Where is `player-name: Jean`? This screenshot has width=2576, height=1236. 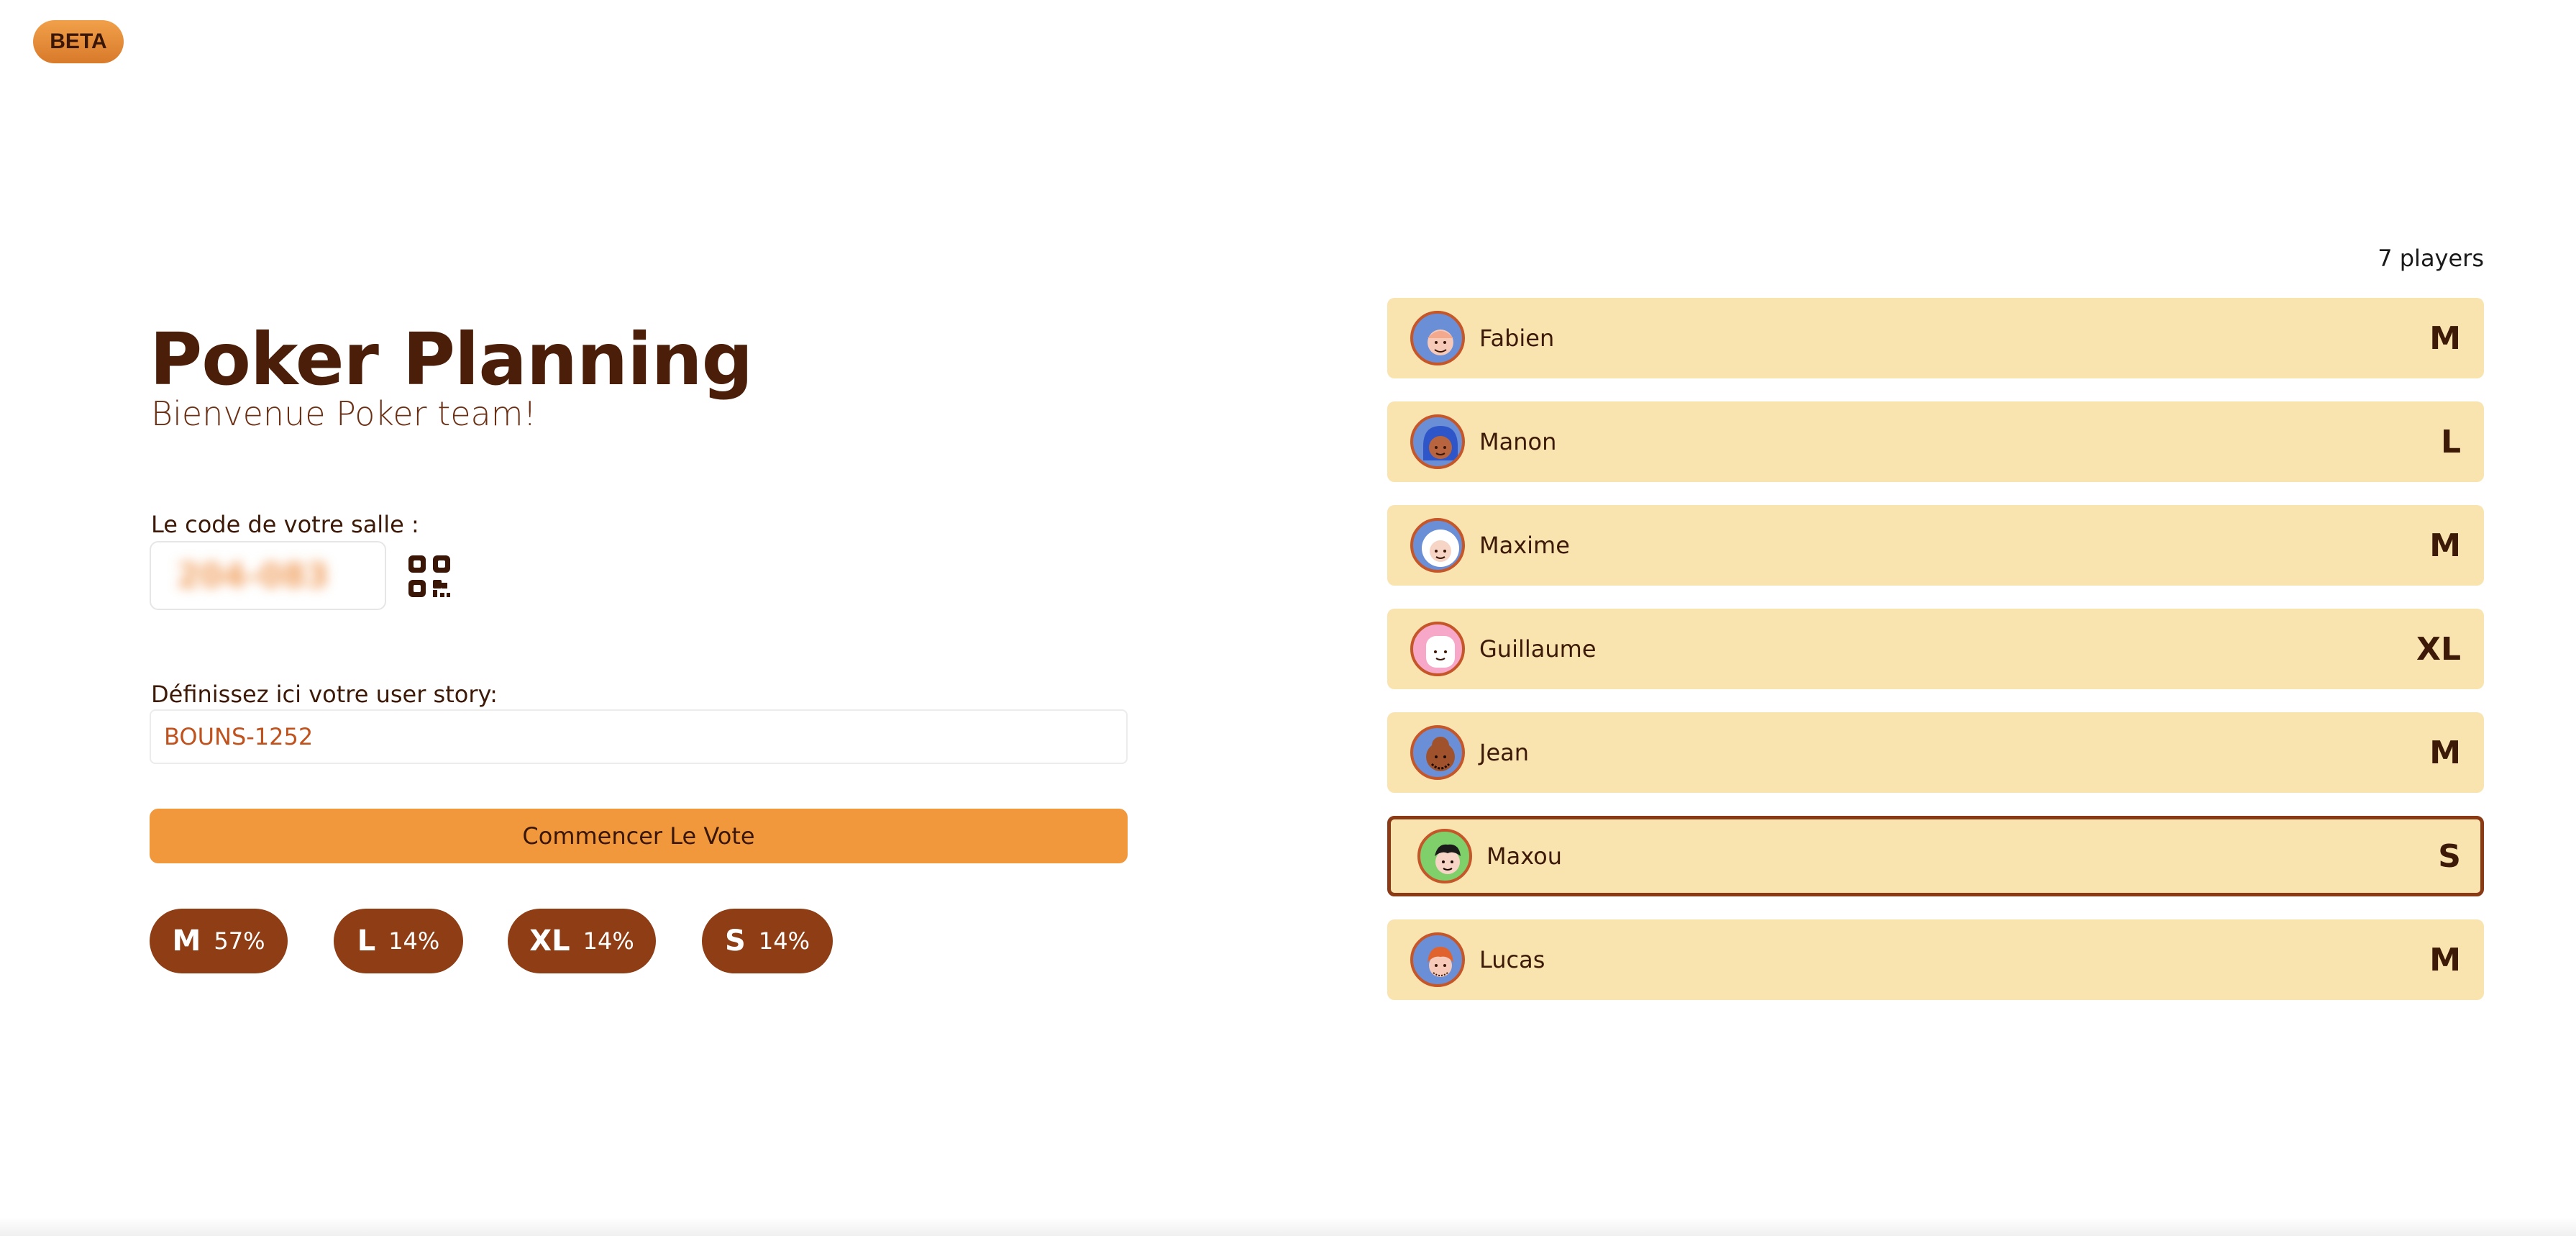 player-name: Jean is located at coordinates (1505, 752).